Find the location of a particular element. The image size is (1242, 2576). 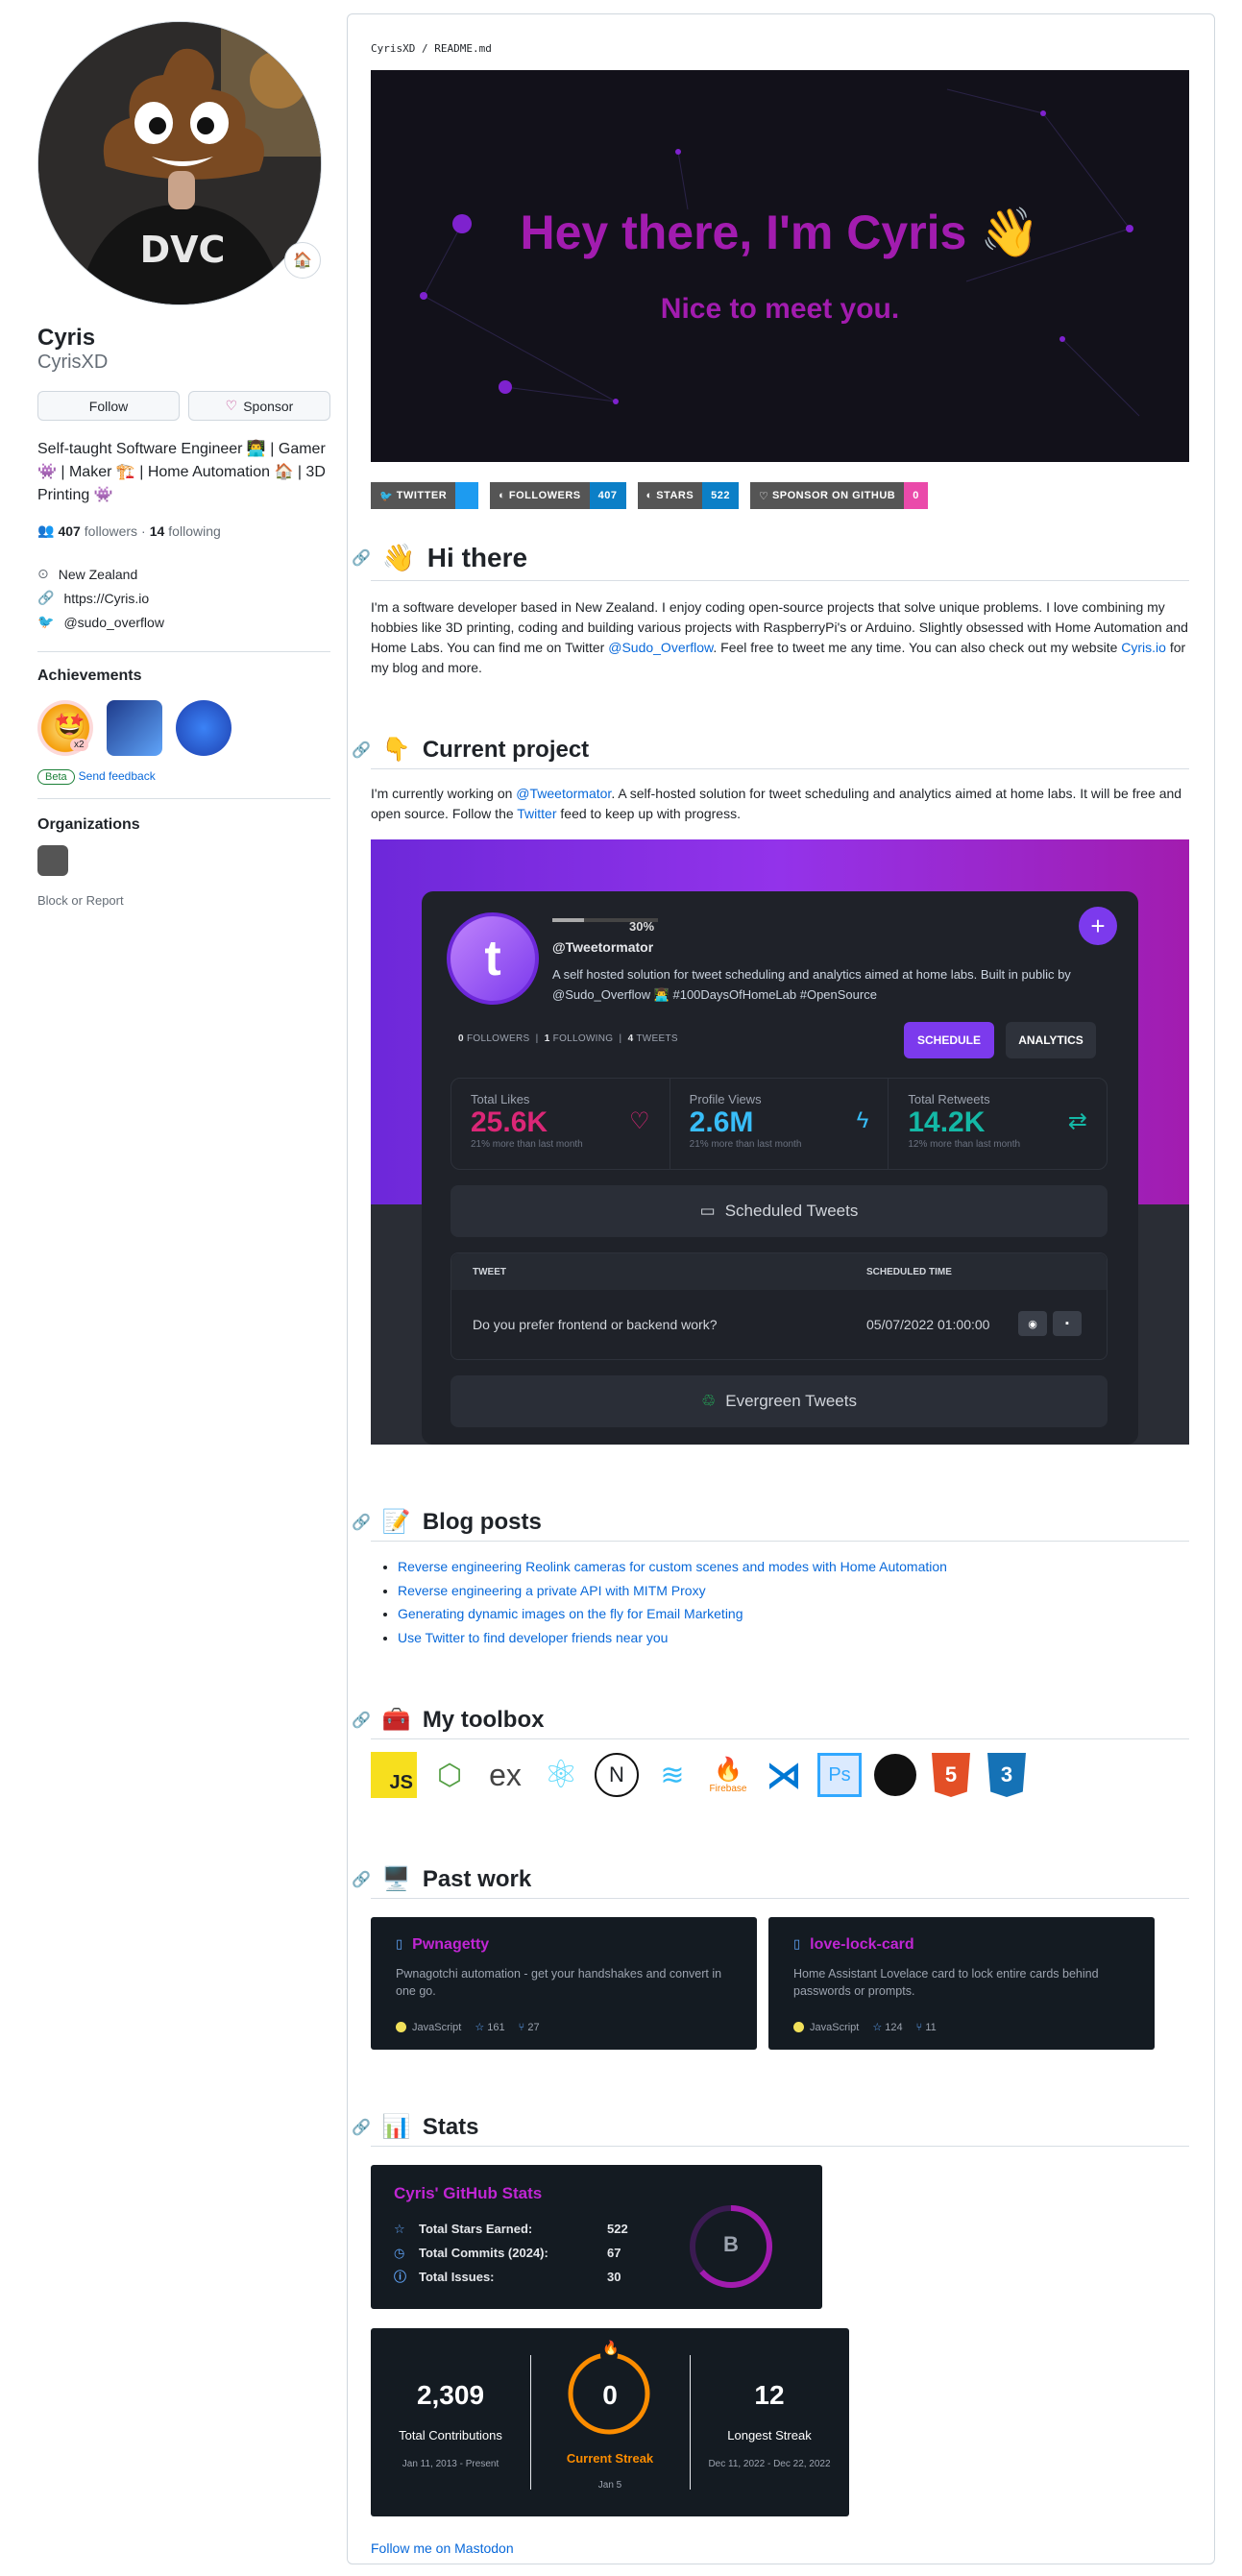

nextjs-icon: N is located at coordinates (617, 1775).